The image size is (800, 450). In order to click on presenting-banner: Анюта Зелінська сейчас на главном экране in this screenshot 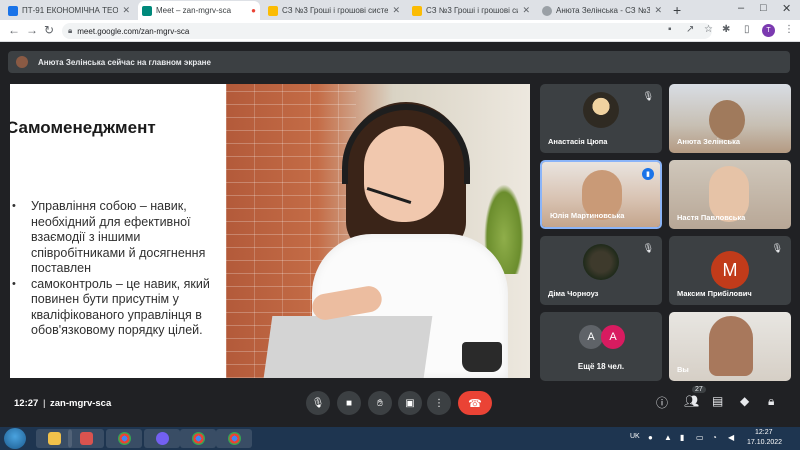, I will do `click(399, 62)`.